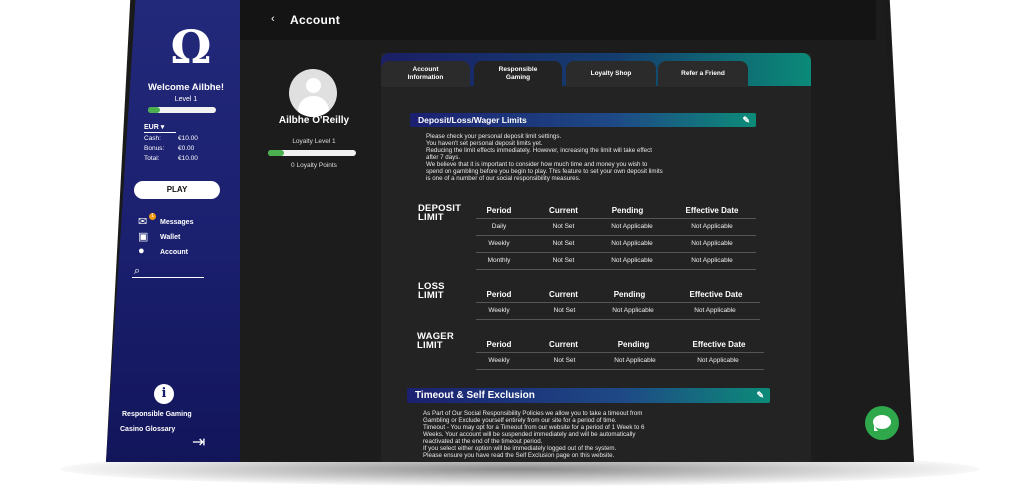  Describe the element at coordinates (182, 110) in the screenshot. I see `level-progress-bar` at that location.